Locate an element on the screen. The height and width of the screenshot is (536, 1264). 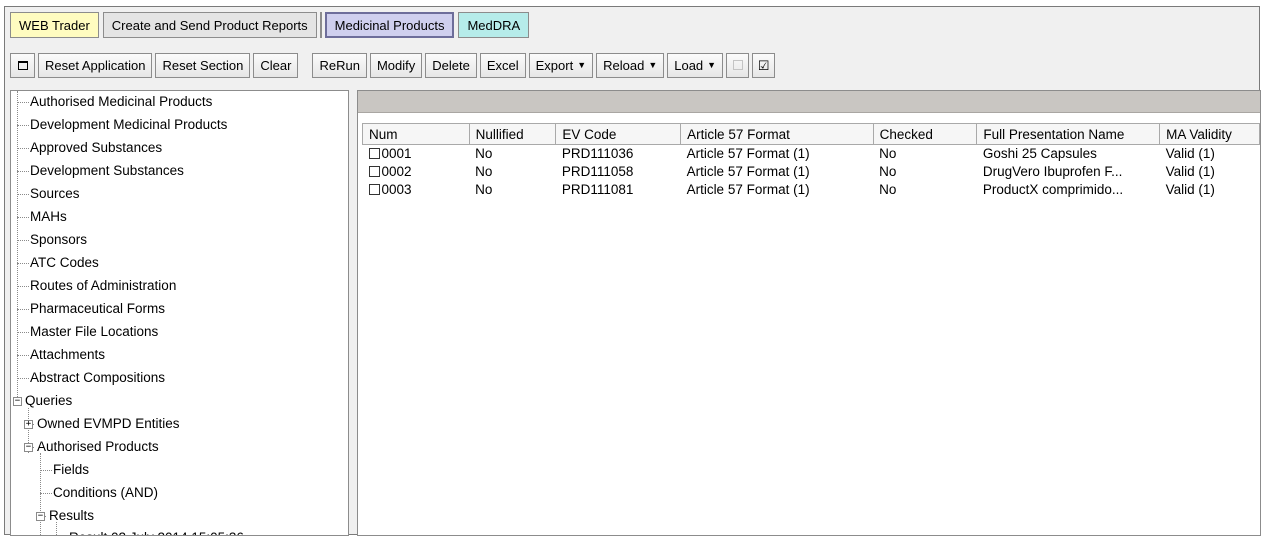
checked-box-icon: ☑ is located at coordinates (763, 65).